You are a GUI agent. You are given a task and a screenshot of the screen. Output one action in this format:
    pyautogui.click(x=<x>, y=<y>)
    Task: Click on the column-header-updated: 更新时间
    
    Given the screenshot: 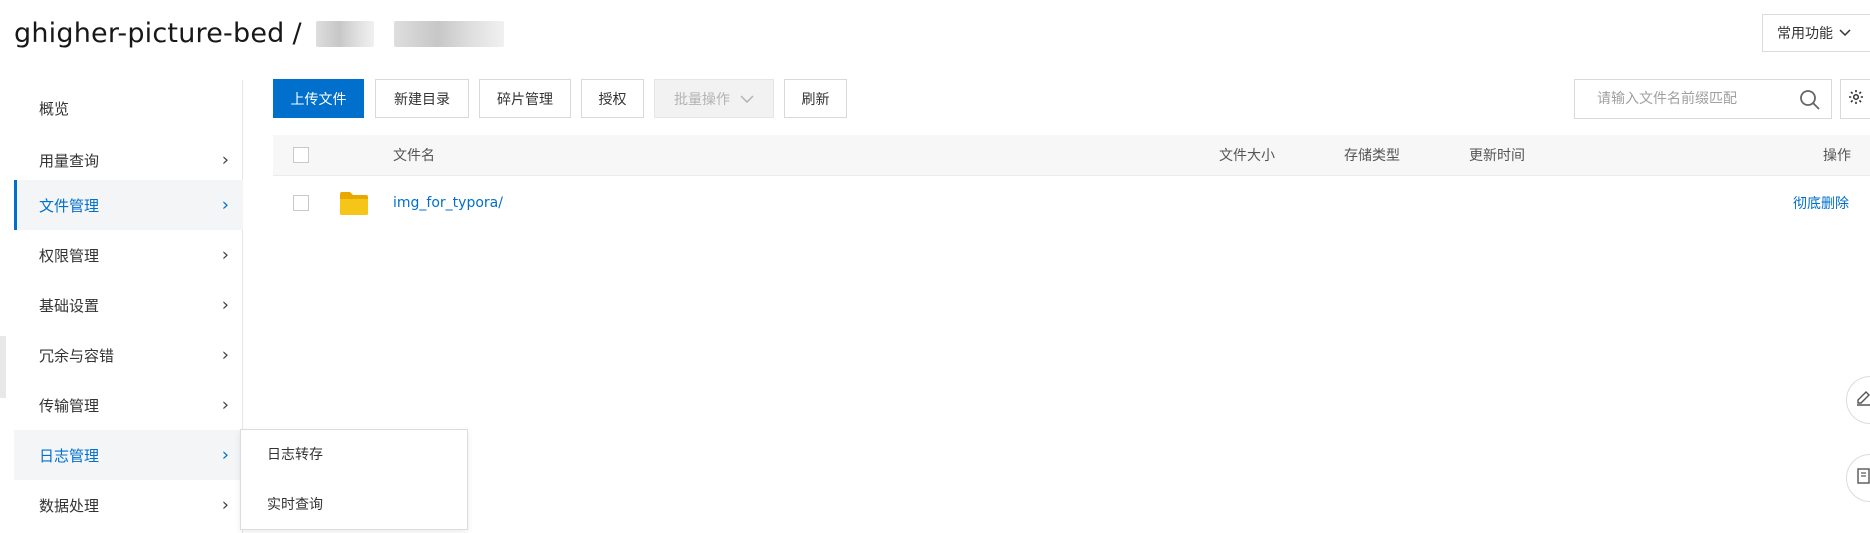 What is the action you would take?
    pyautogui.click(x=1497, y=155)
    